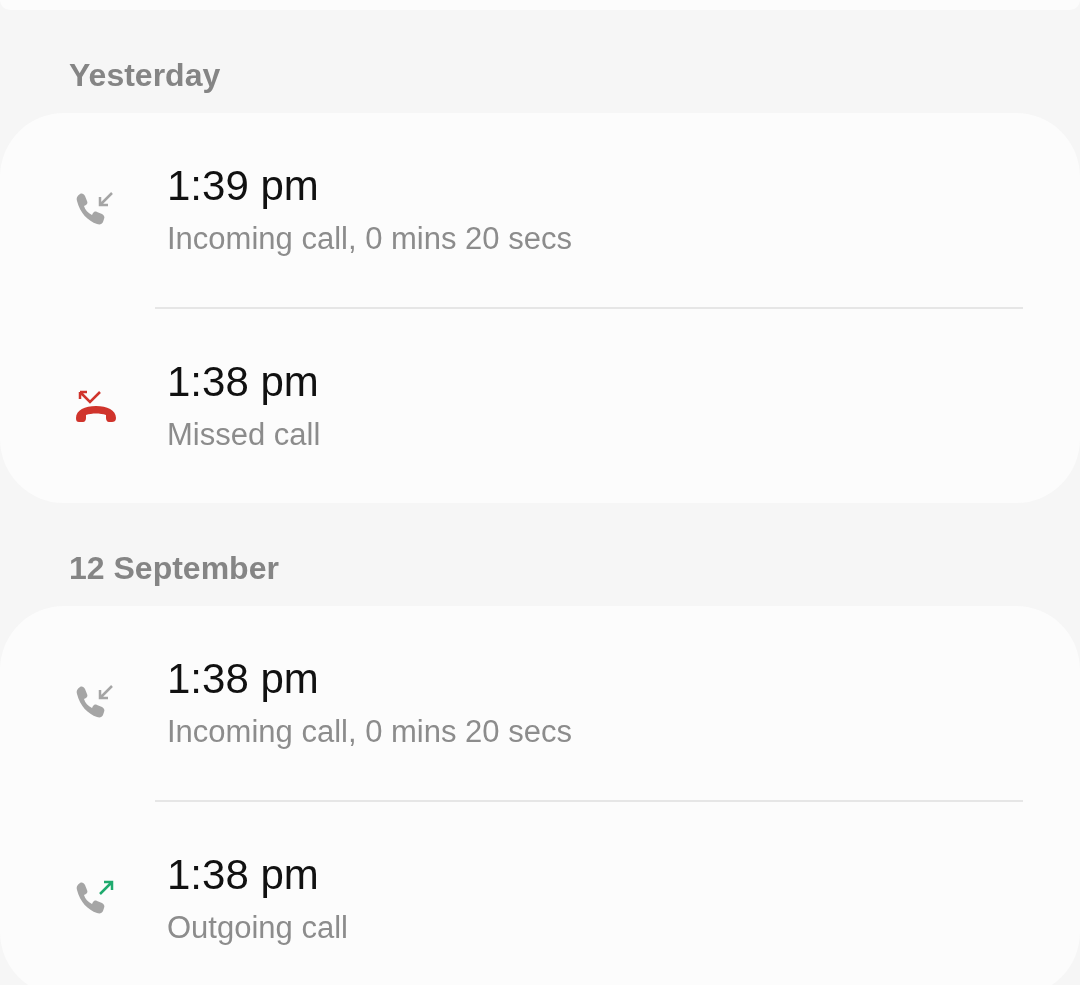 The height and width of the screenshot is (985, 1080). Describe the element at coordinates (257, 928) in the screenshot. I see `call-detail: Outgoing call` at that location.